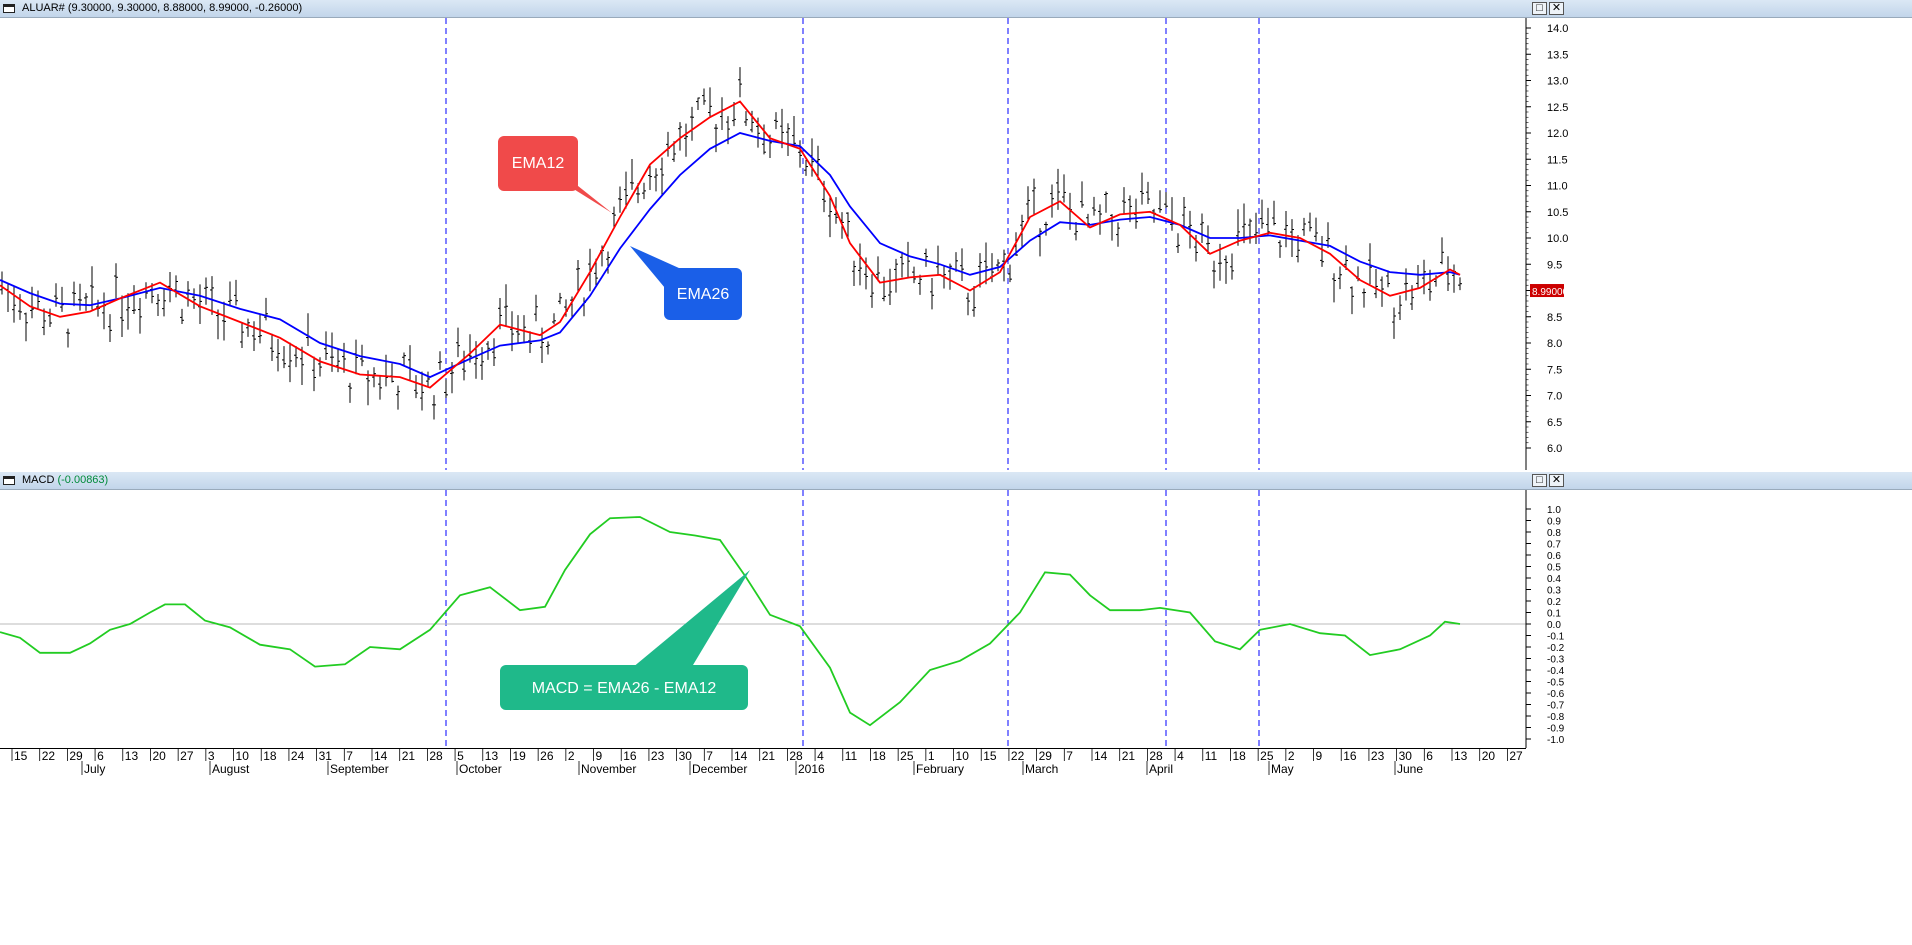 This screenshot has width=1912, height=945. I want to click on macd-y-tick-label: -0.5, so click(1556, 683).